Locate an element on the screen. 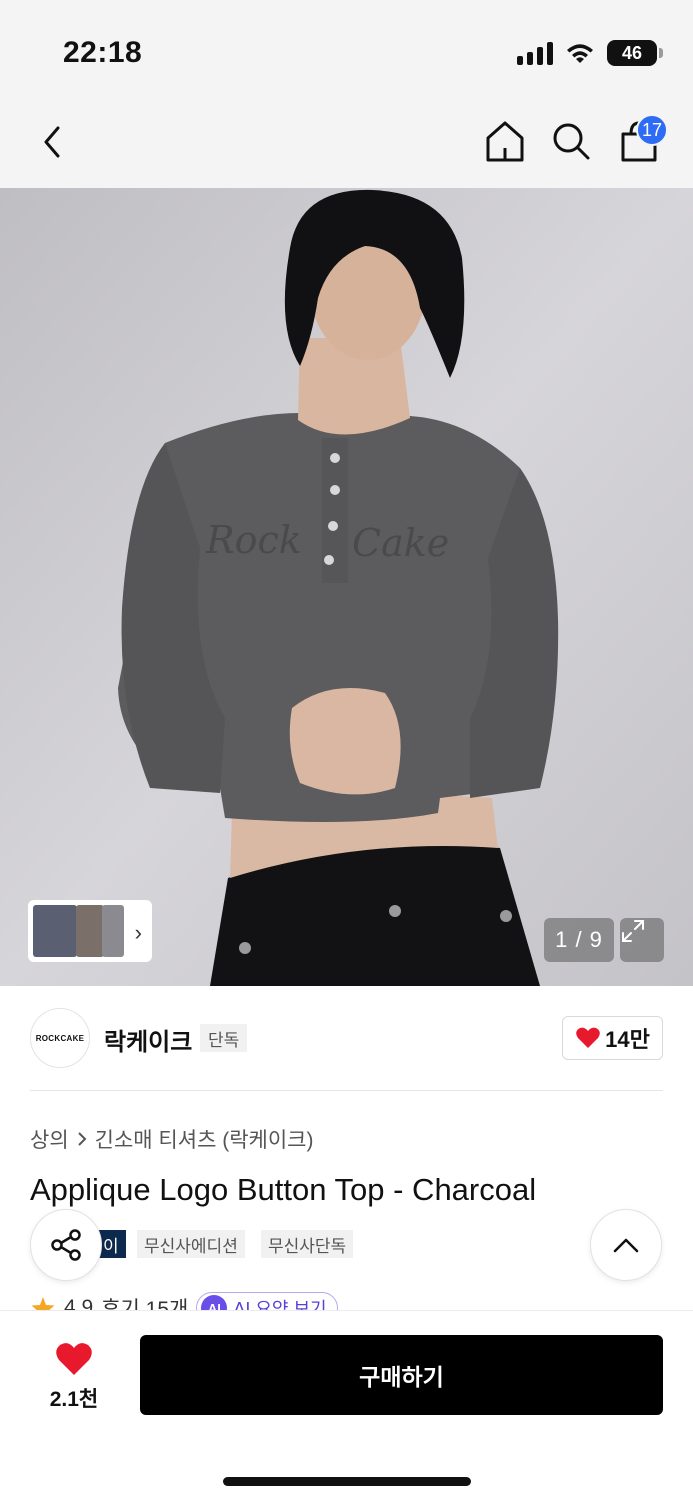  ai-summary-label: AI 요약 보기 is located at coordinates (280, 1304).